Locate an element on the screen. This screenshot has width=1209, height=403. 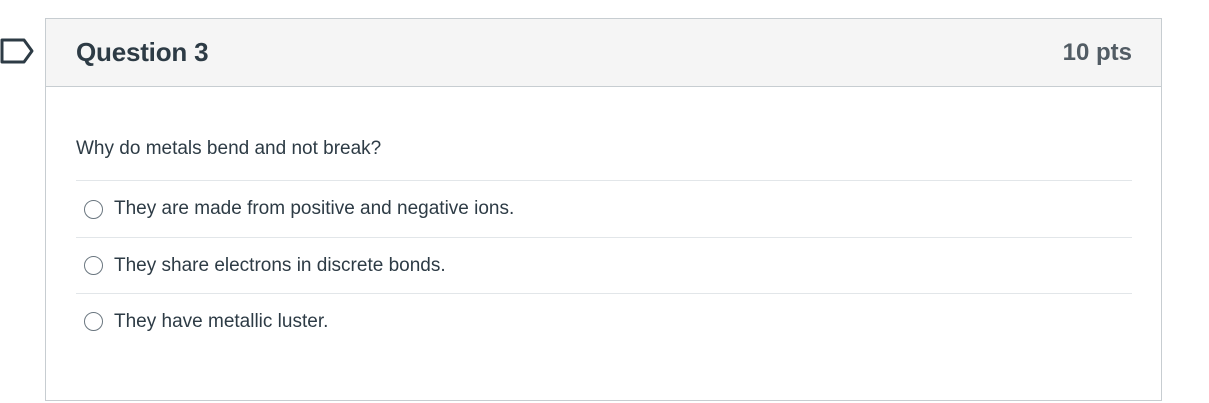
answer-option: They share electrons in discrete bonds. is located at coordinates (604, 265).